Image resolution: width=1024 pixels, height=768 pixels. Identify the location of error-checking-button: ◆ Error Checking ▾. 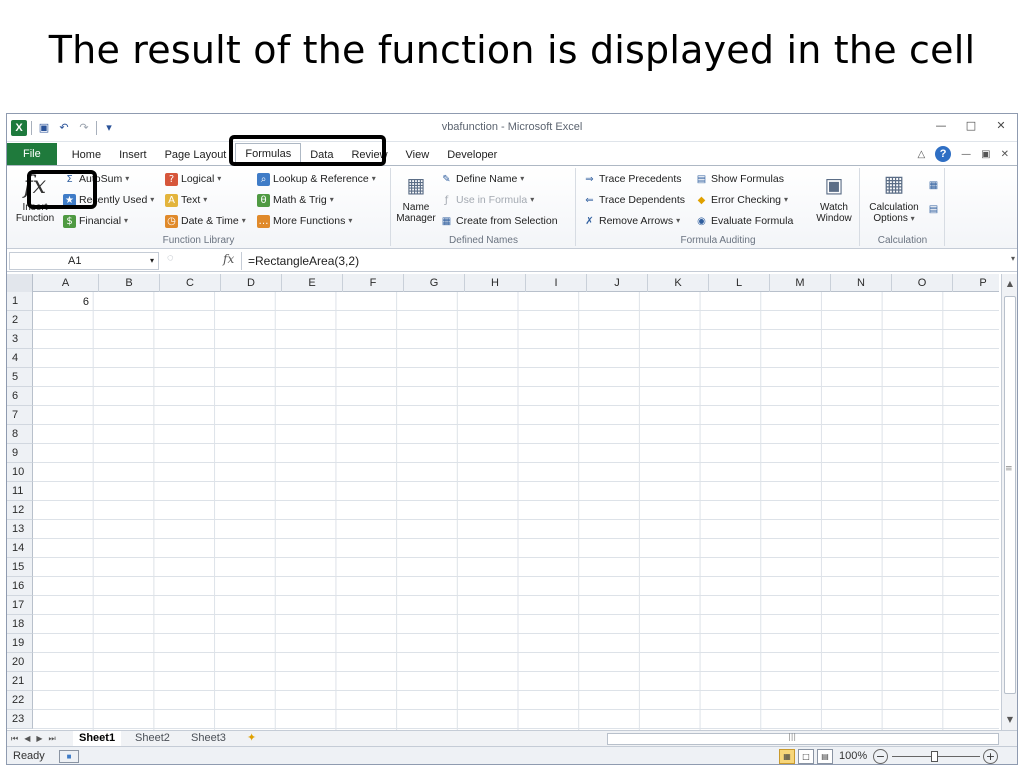
(741, 200).